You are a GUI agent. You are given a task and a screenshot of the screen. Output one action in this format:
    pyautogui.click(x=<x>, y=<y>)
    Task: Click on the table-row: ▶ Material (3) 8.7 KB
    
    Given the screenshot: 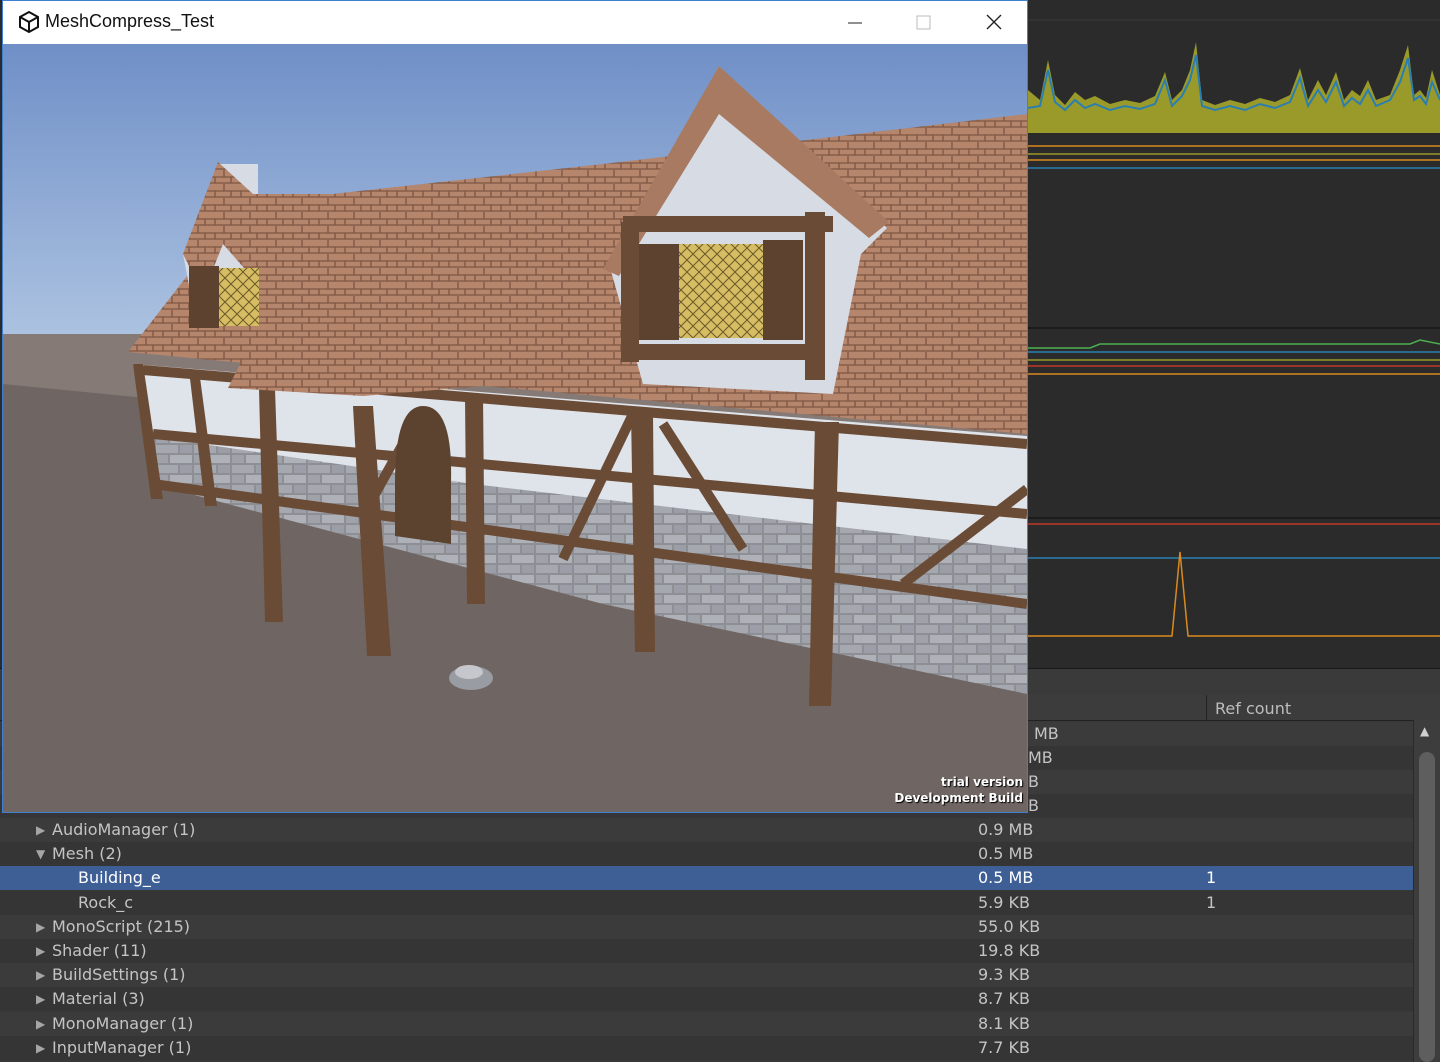 What is the action you would take?
    pyautogui.click(x=706, y=999)
    